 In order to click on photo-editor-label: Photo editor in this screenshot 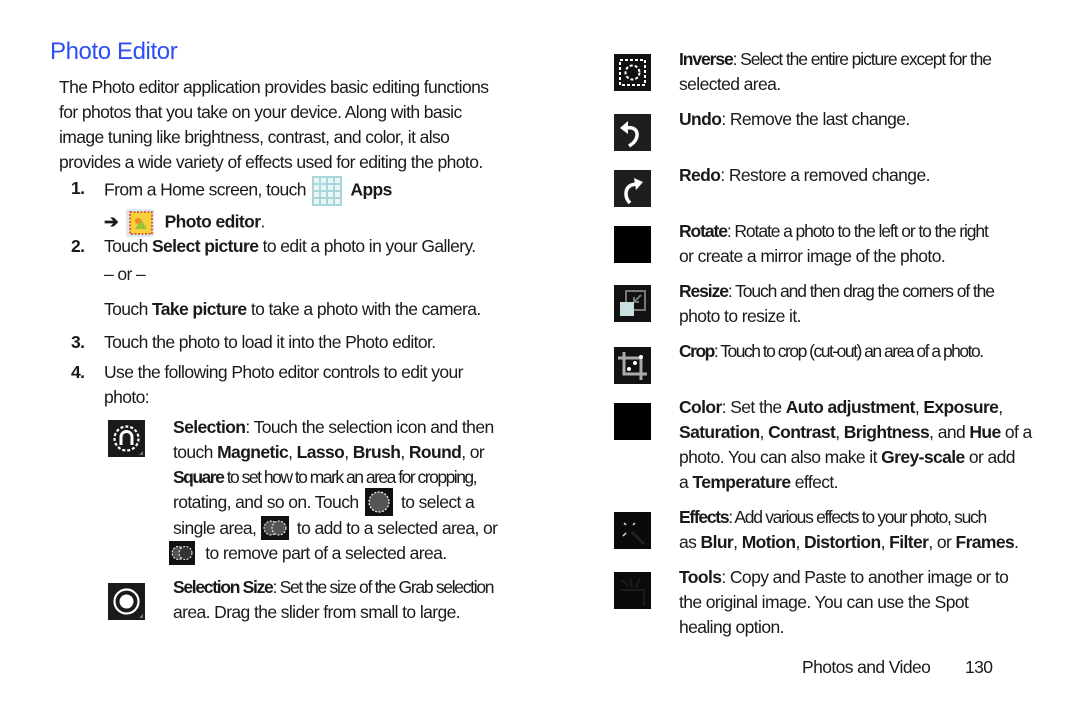, I will do `click(212, 221)`.